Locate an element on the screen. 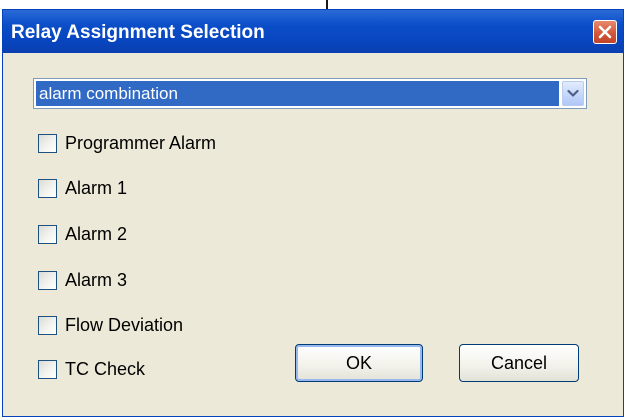 This screenshot has height=419, width=626. close-icon is located at coordinates (605, 32).